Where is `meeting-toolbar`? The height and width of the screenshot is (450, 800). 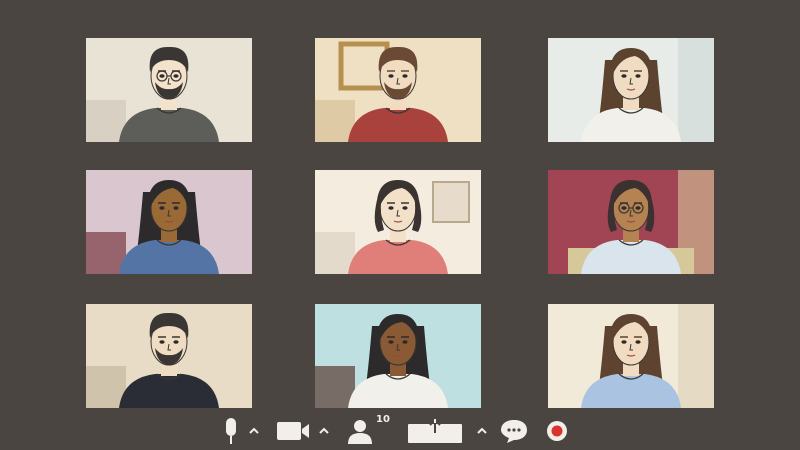 meeting-toolbar is located at coordinates (400, 431).